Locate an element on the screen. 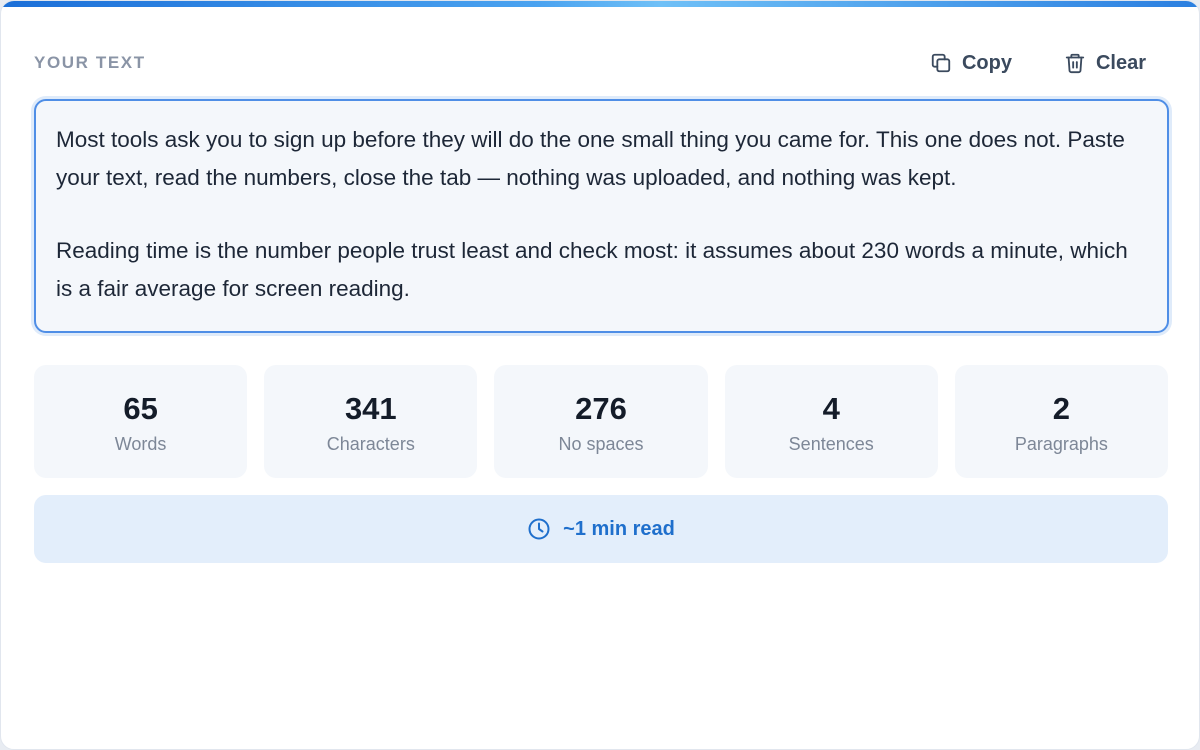  stat-label: No spaces is located at coordinates (601, 444).